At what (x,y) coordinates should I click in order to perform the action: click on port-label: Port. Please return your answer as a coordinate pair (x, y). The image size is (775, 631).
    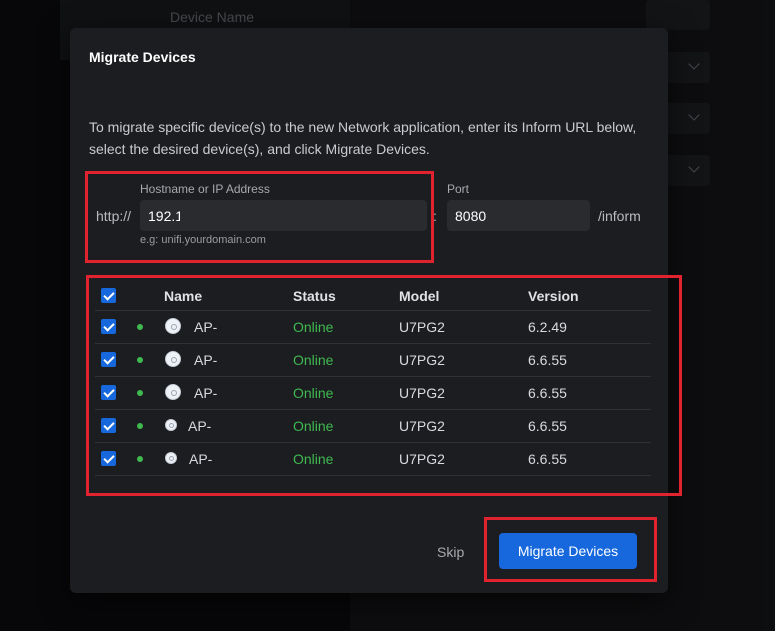
    Looking at the image, I should click on (458, 189).